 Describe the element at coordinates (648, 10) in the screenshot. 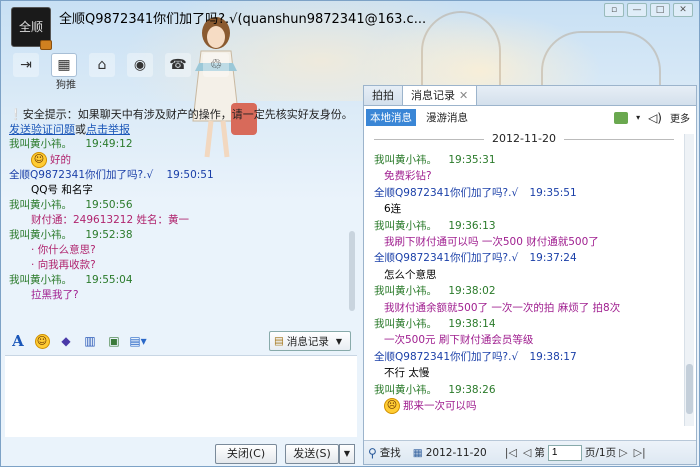

I see `window-controls: ▫ — □ ✕` at that location.